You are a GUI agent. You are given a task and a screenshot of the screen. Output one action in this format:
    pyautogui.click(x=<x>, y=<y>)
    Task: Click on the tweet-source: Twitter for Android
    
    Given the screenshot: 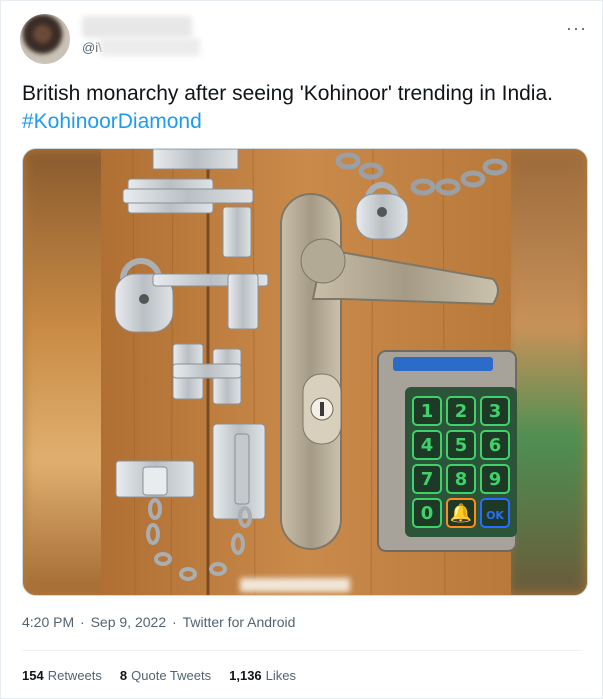 What is the action you would take?
    pyautogui.click(x=239, y=622)
    